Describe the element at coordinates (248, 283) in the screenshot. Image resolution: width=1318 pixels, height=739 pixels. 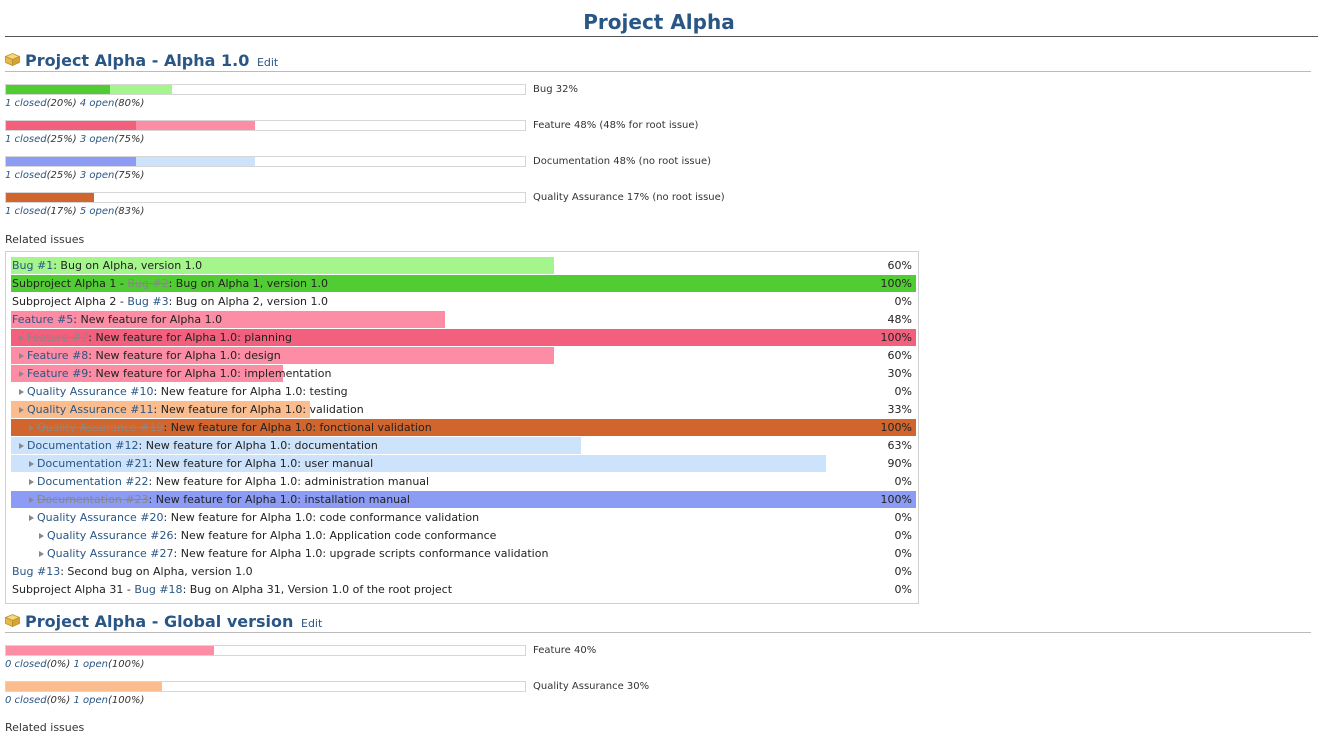
I see `issue-subject: : Bug on Alpha 1, version 1.0` at that location.